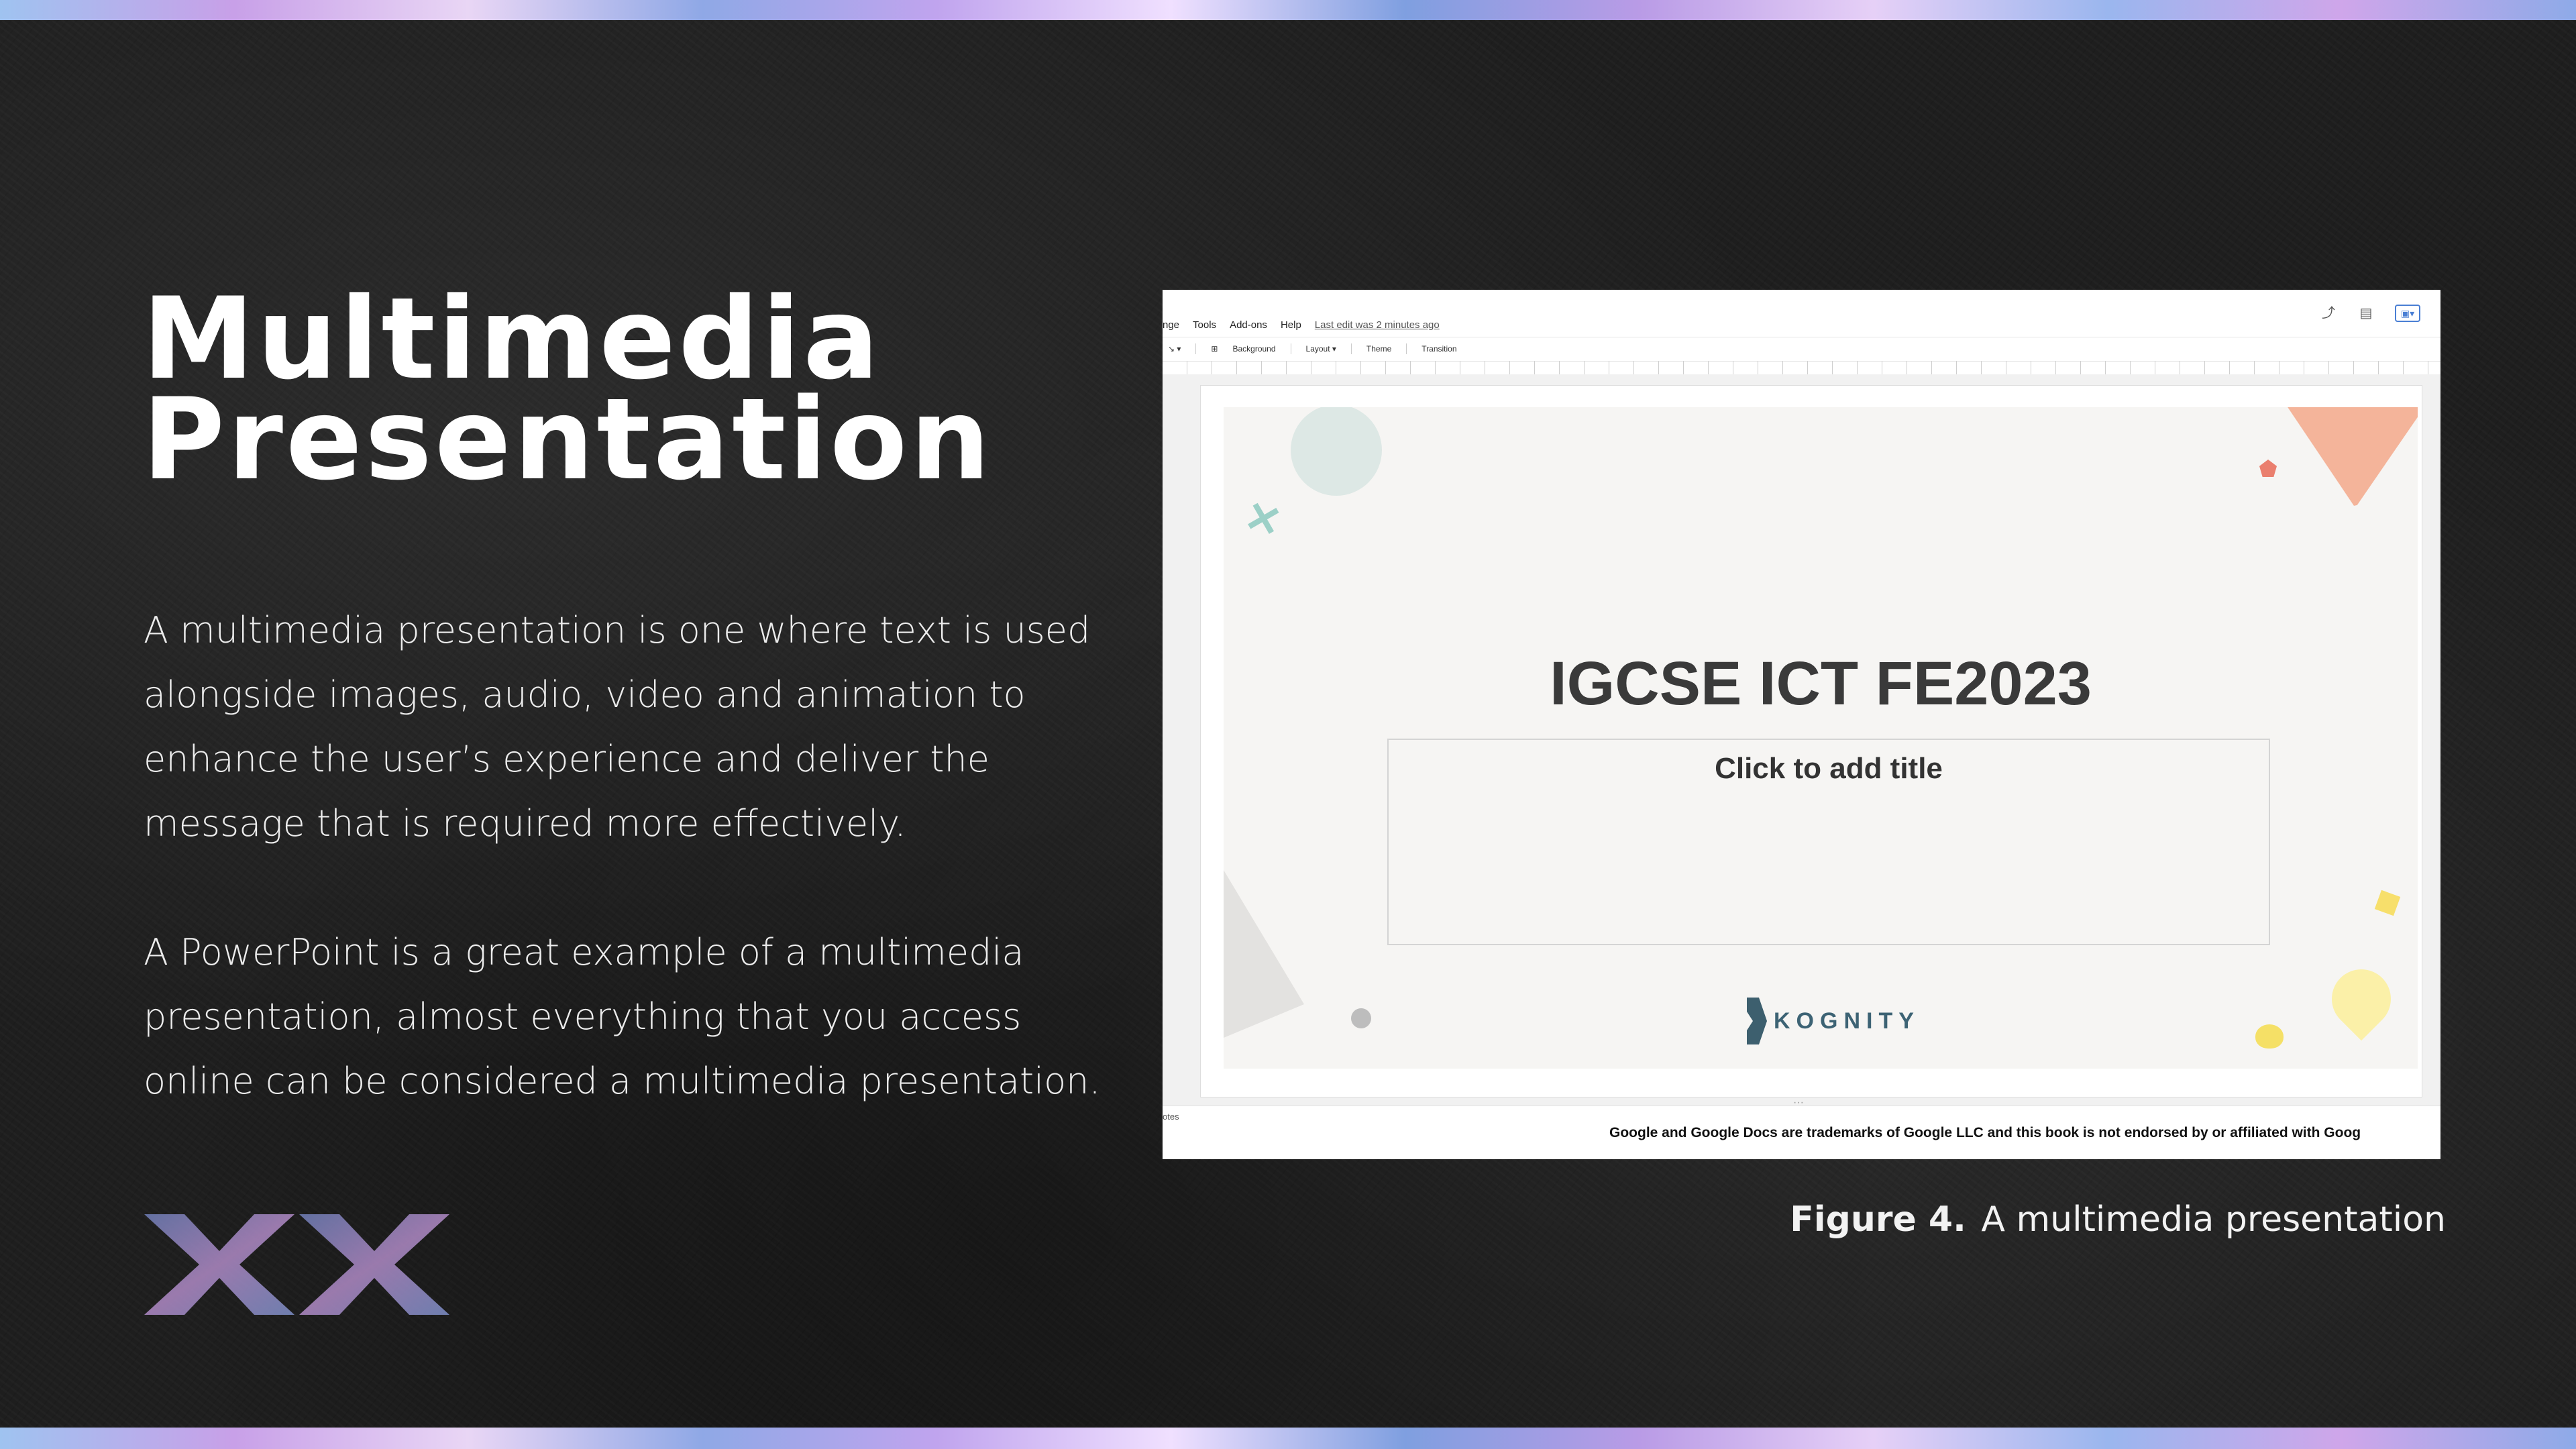  I want to click on bottom-decorative-strip, so click(1288, 1438).